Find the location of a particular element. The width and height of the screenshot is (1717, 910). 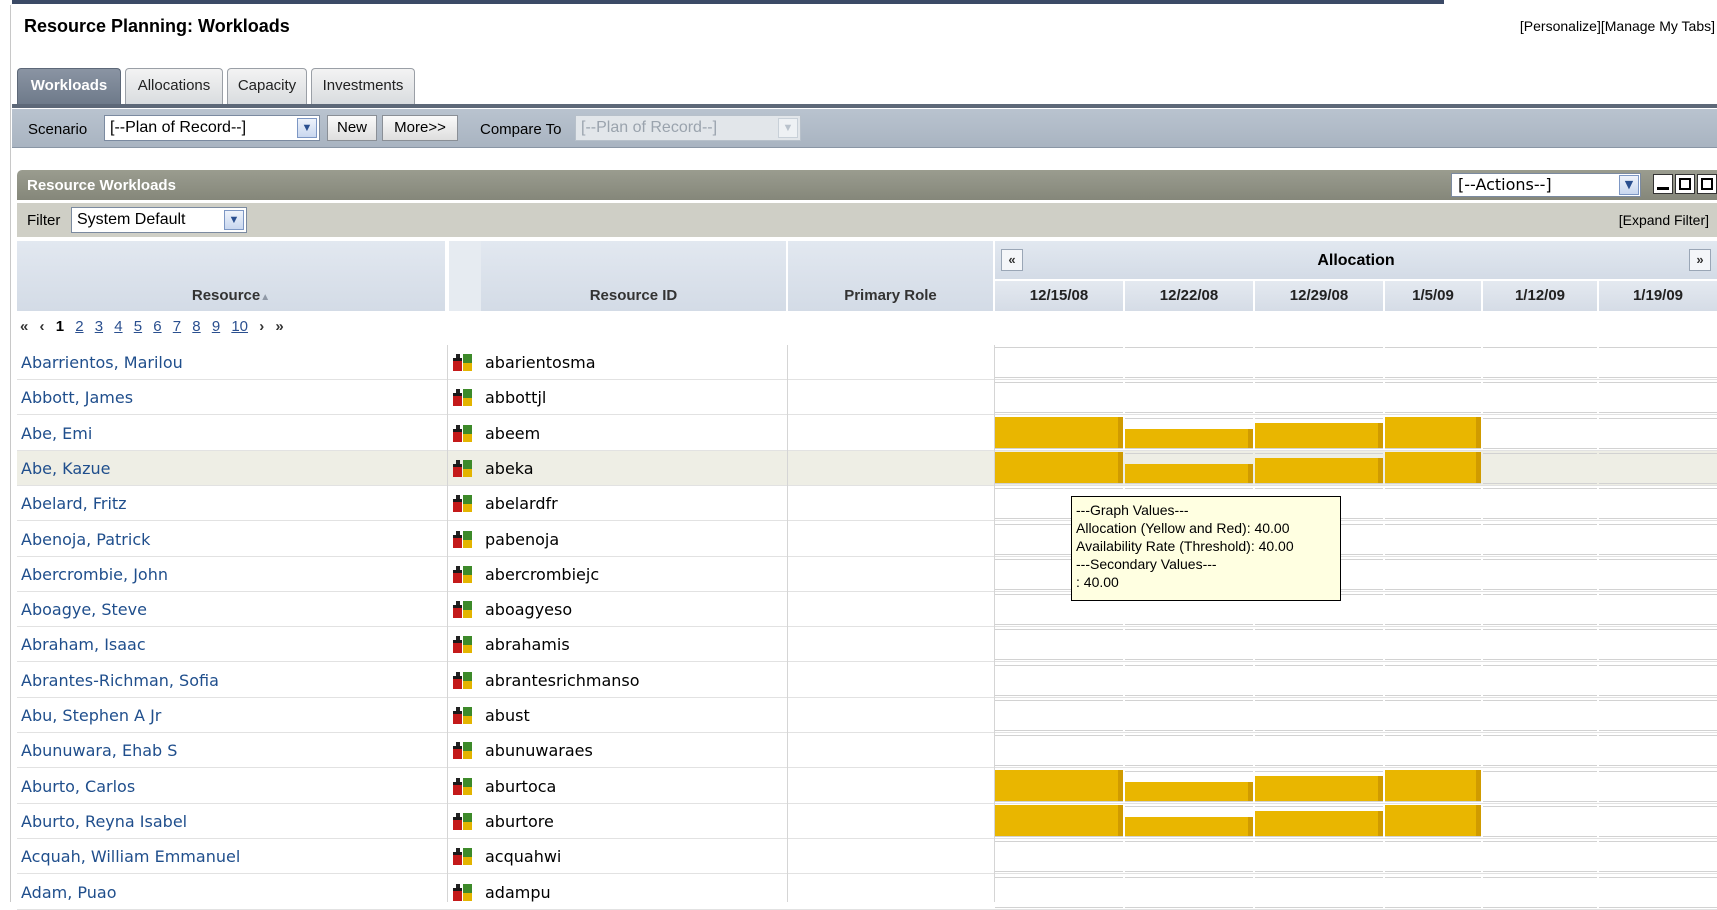

restore-icon is located at coordinates (1685, 184).